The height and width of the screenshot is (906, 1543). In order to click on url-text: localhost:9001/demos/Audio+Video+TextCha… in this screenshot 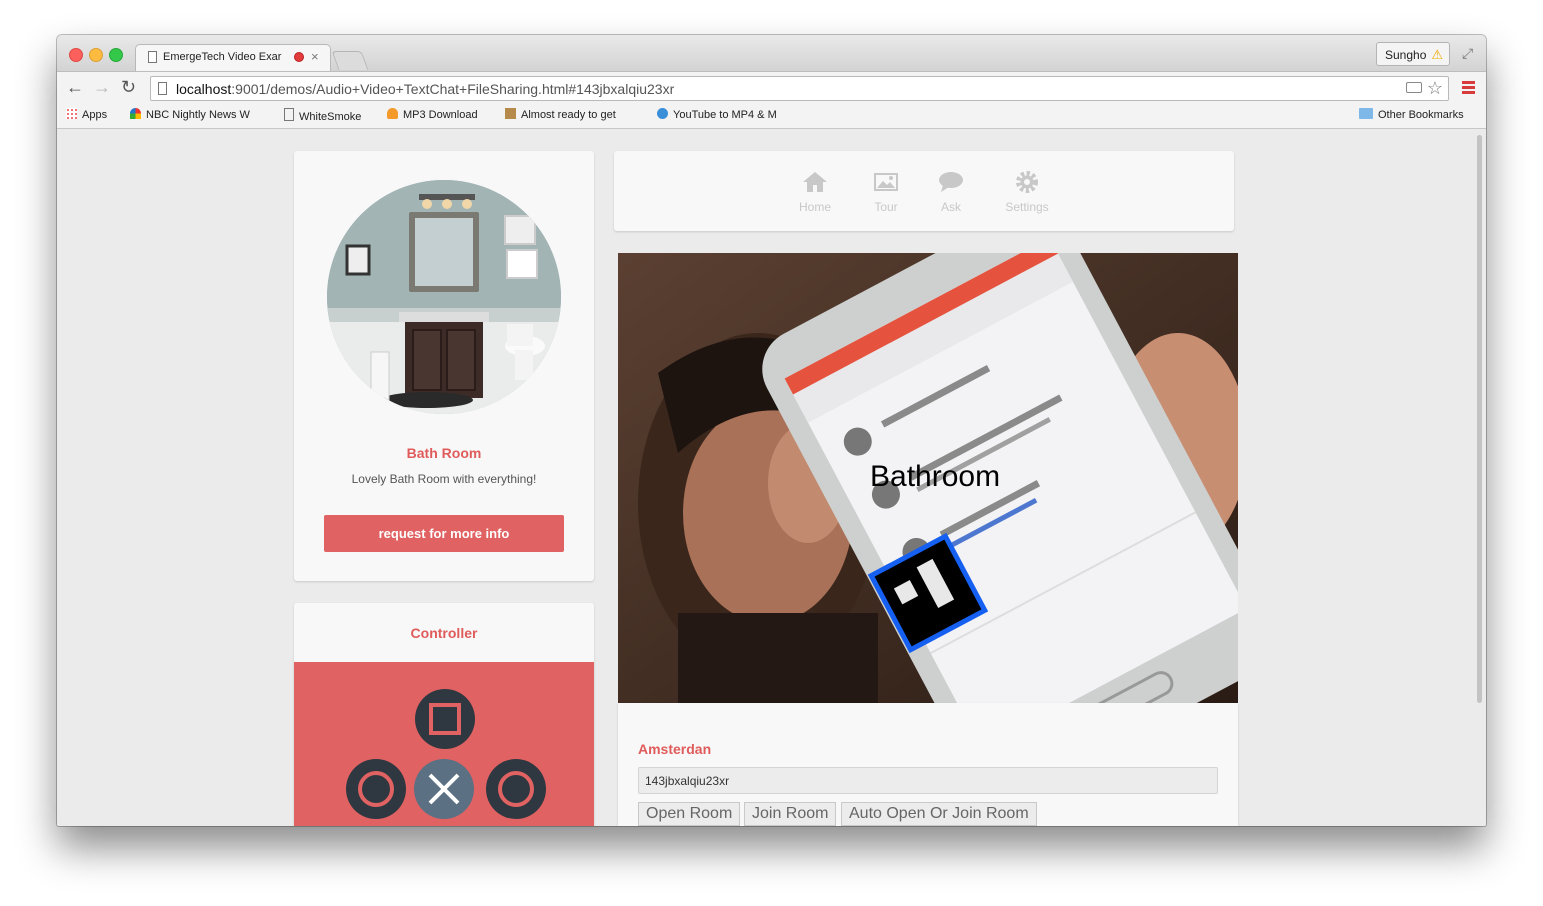, I will do `click(425, 89)`.